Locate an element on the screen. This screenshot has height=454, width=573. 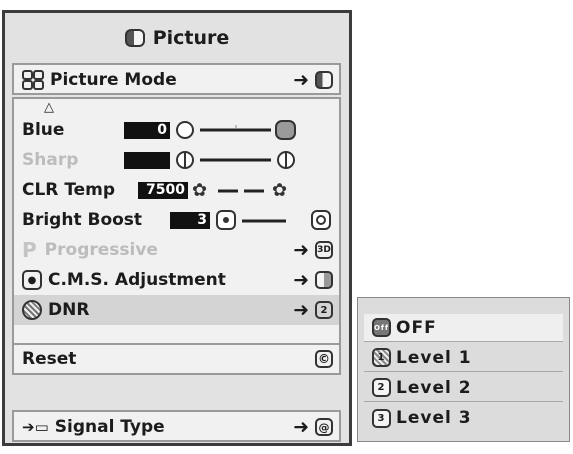
signal-type-label: Signal Type is located at coordinates (109, 427).